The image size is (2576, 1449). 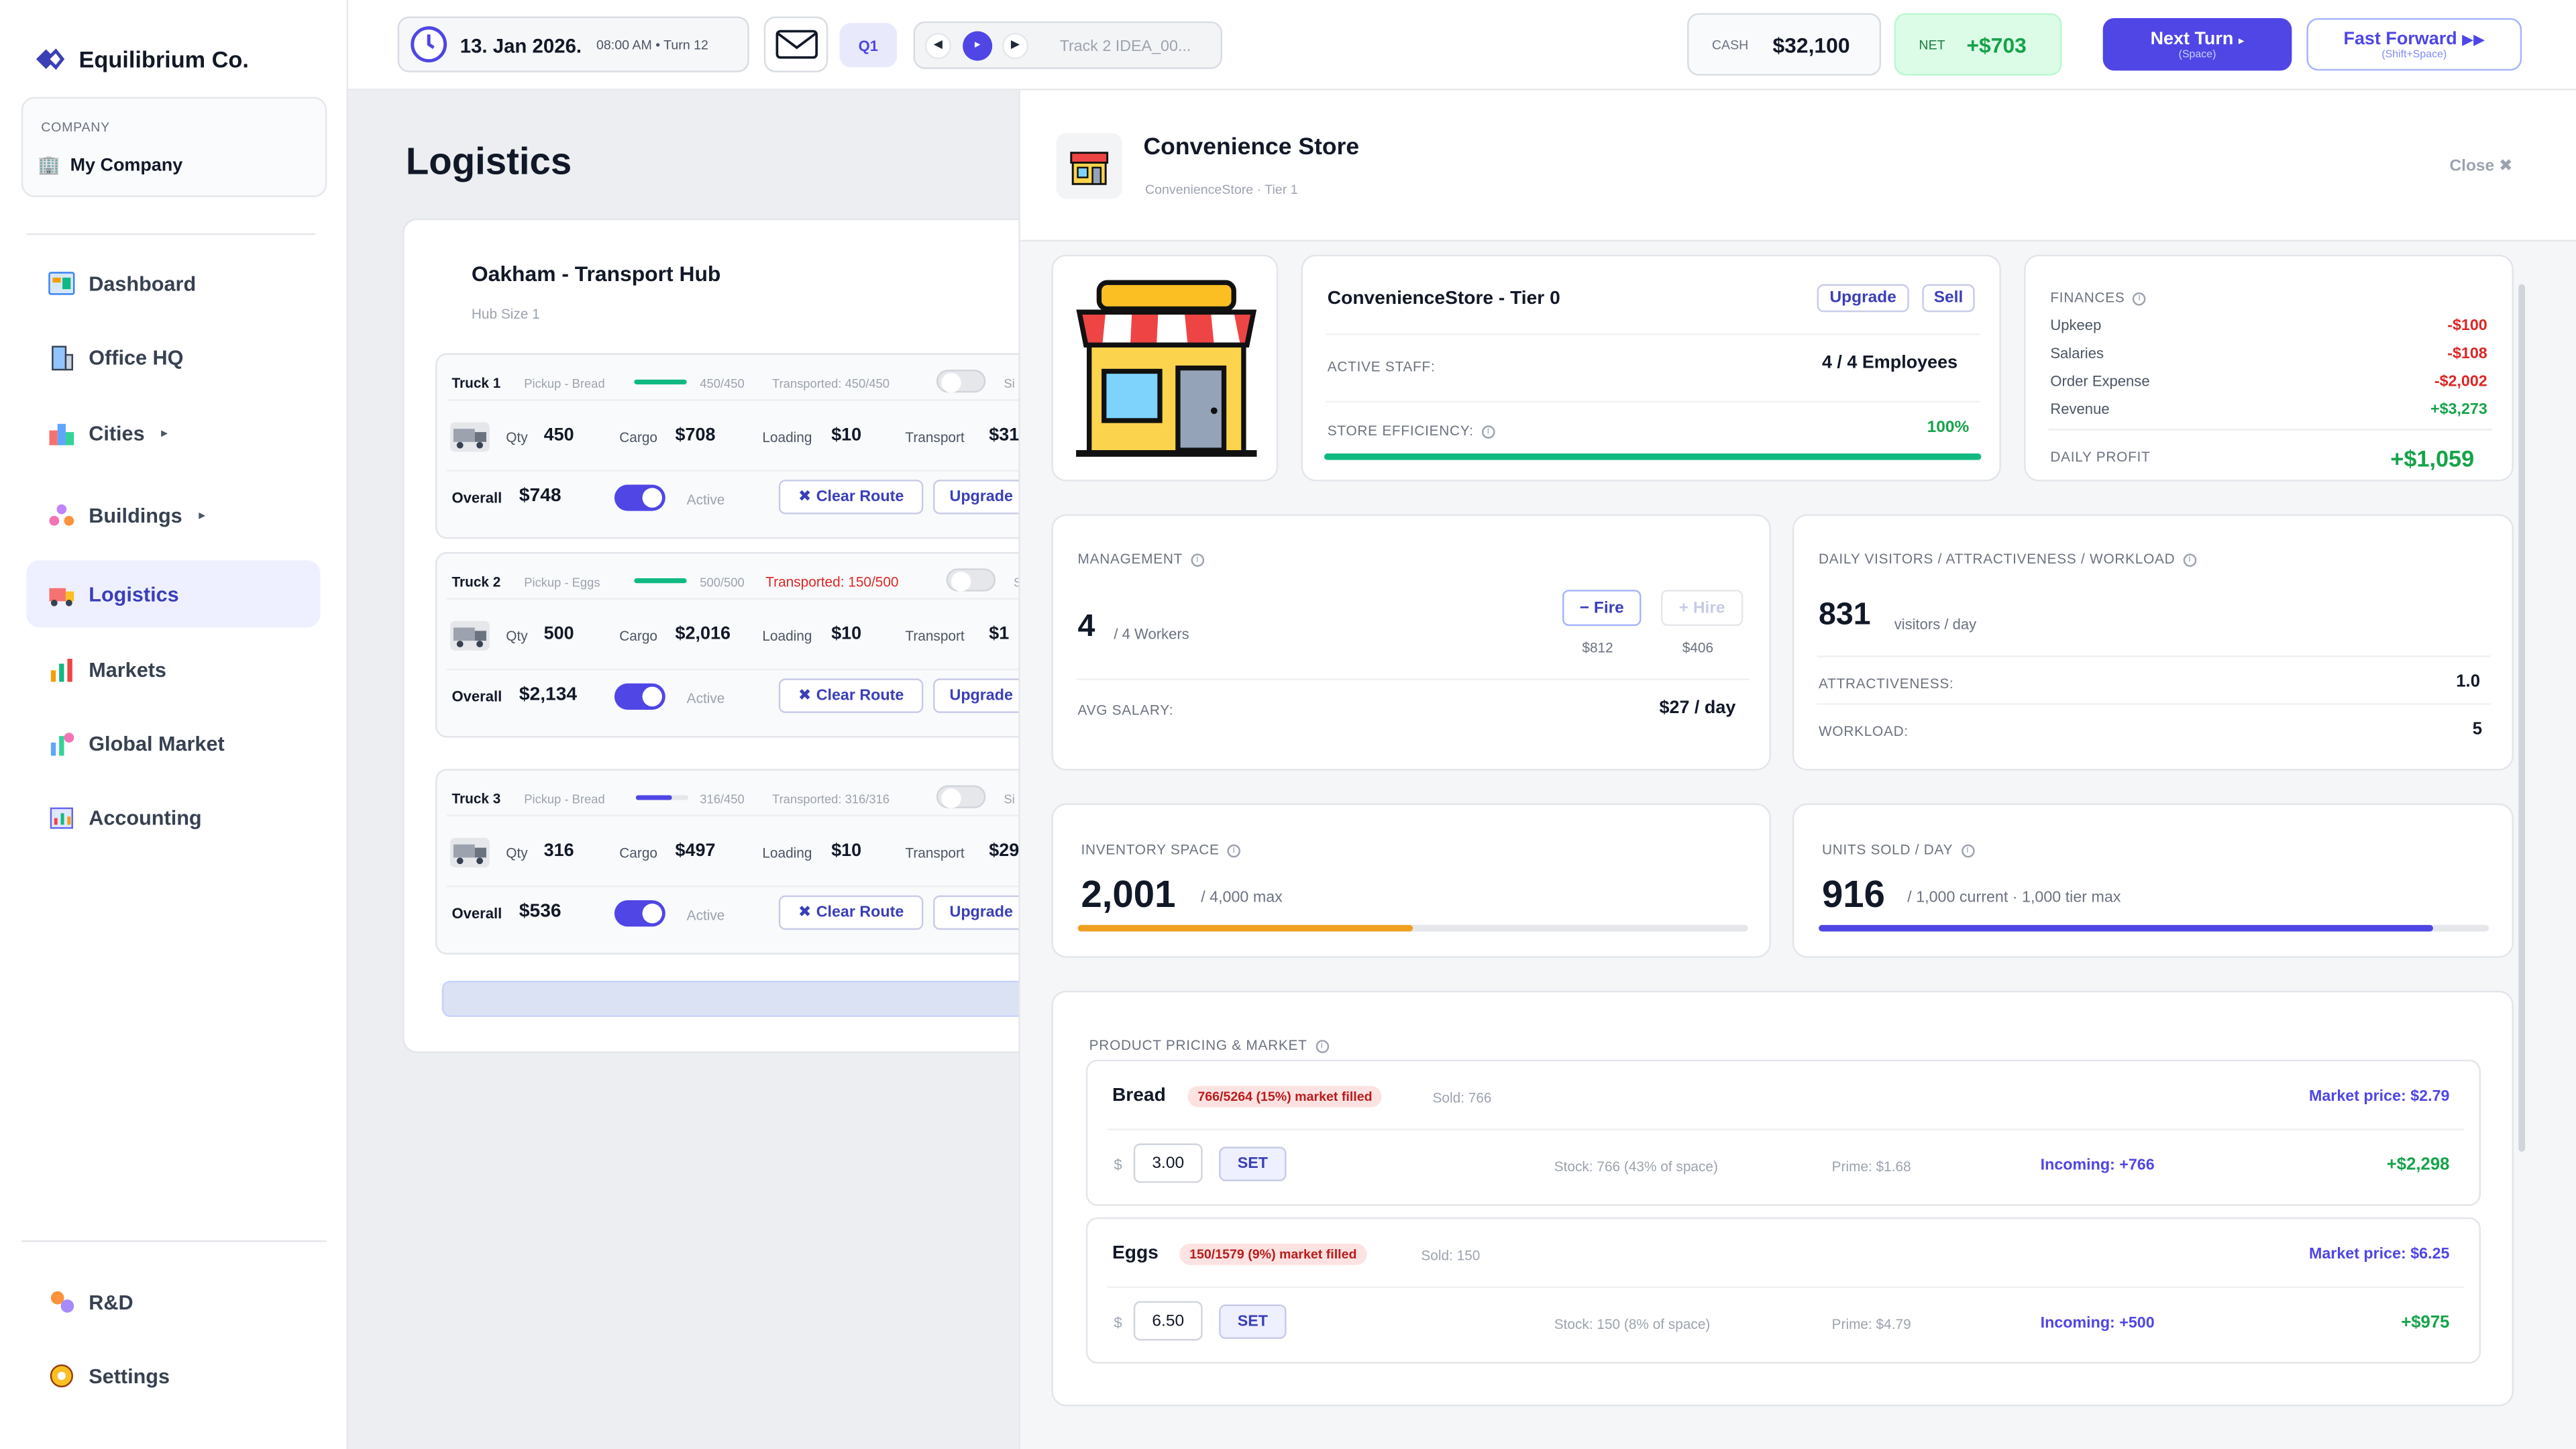 I want to click on sell-button: Sell, so click(x=1948, y=298).